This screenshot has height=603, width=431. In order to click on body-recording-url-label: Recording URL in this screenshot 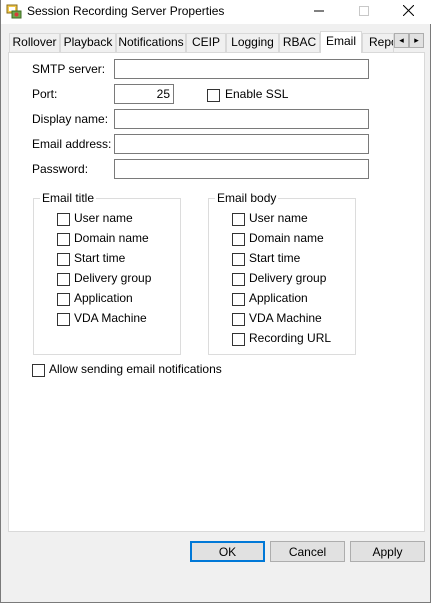, I will do `click(290, 338)`.